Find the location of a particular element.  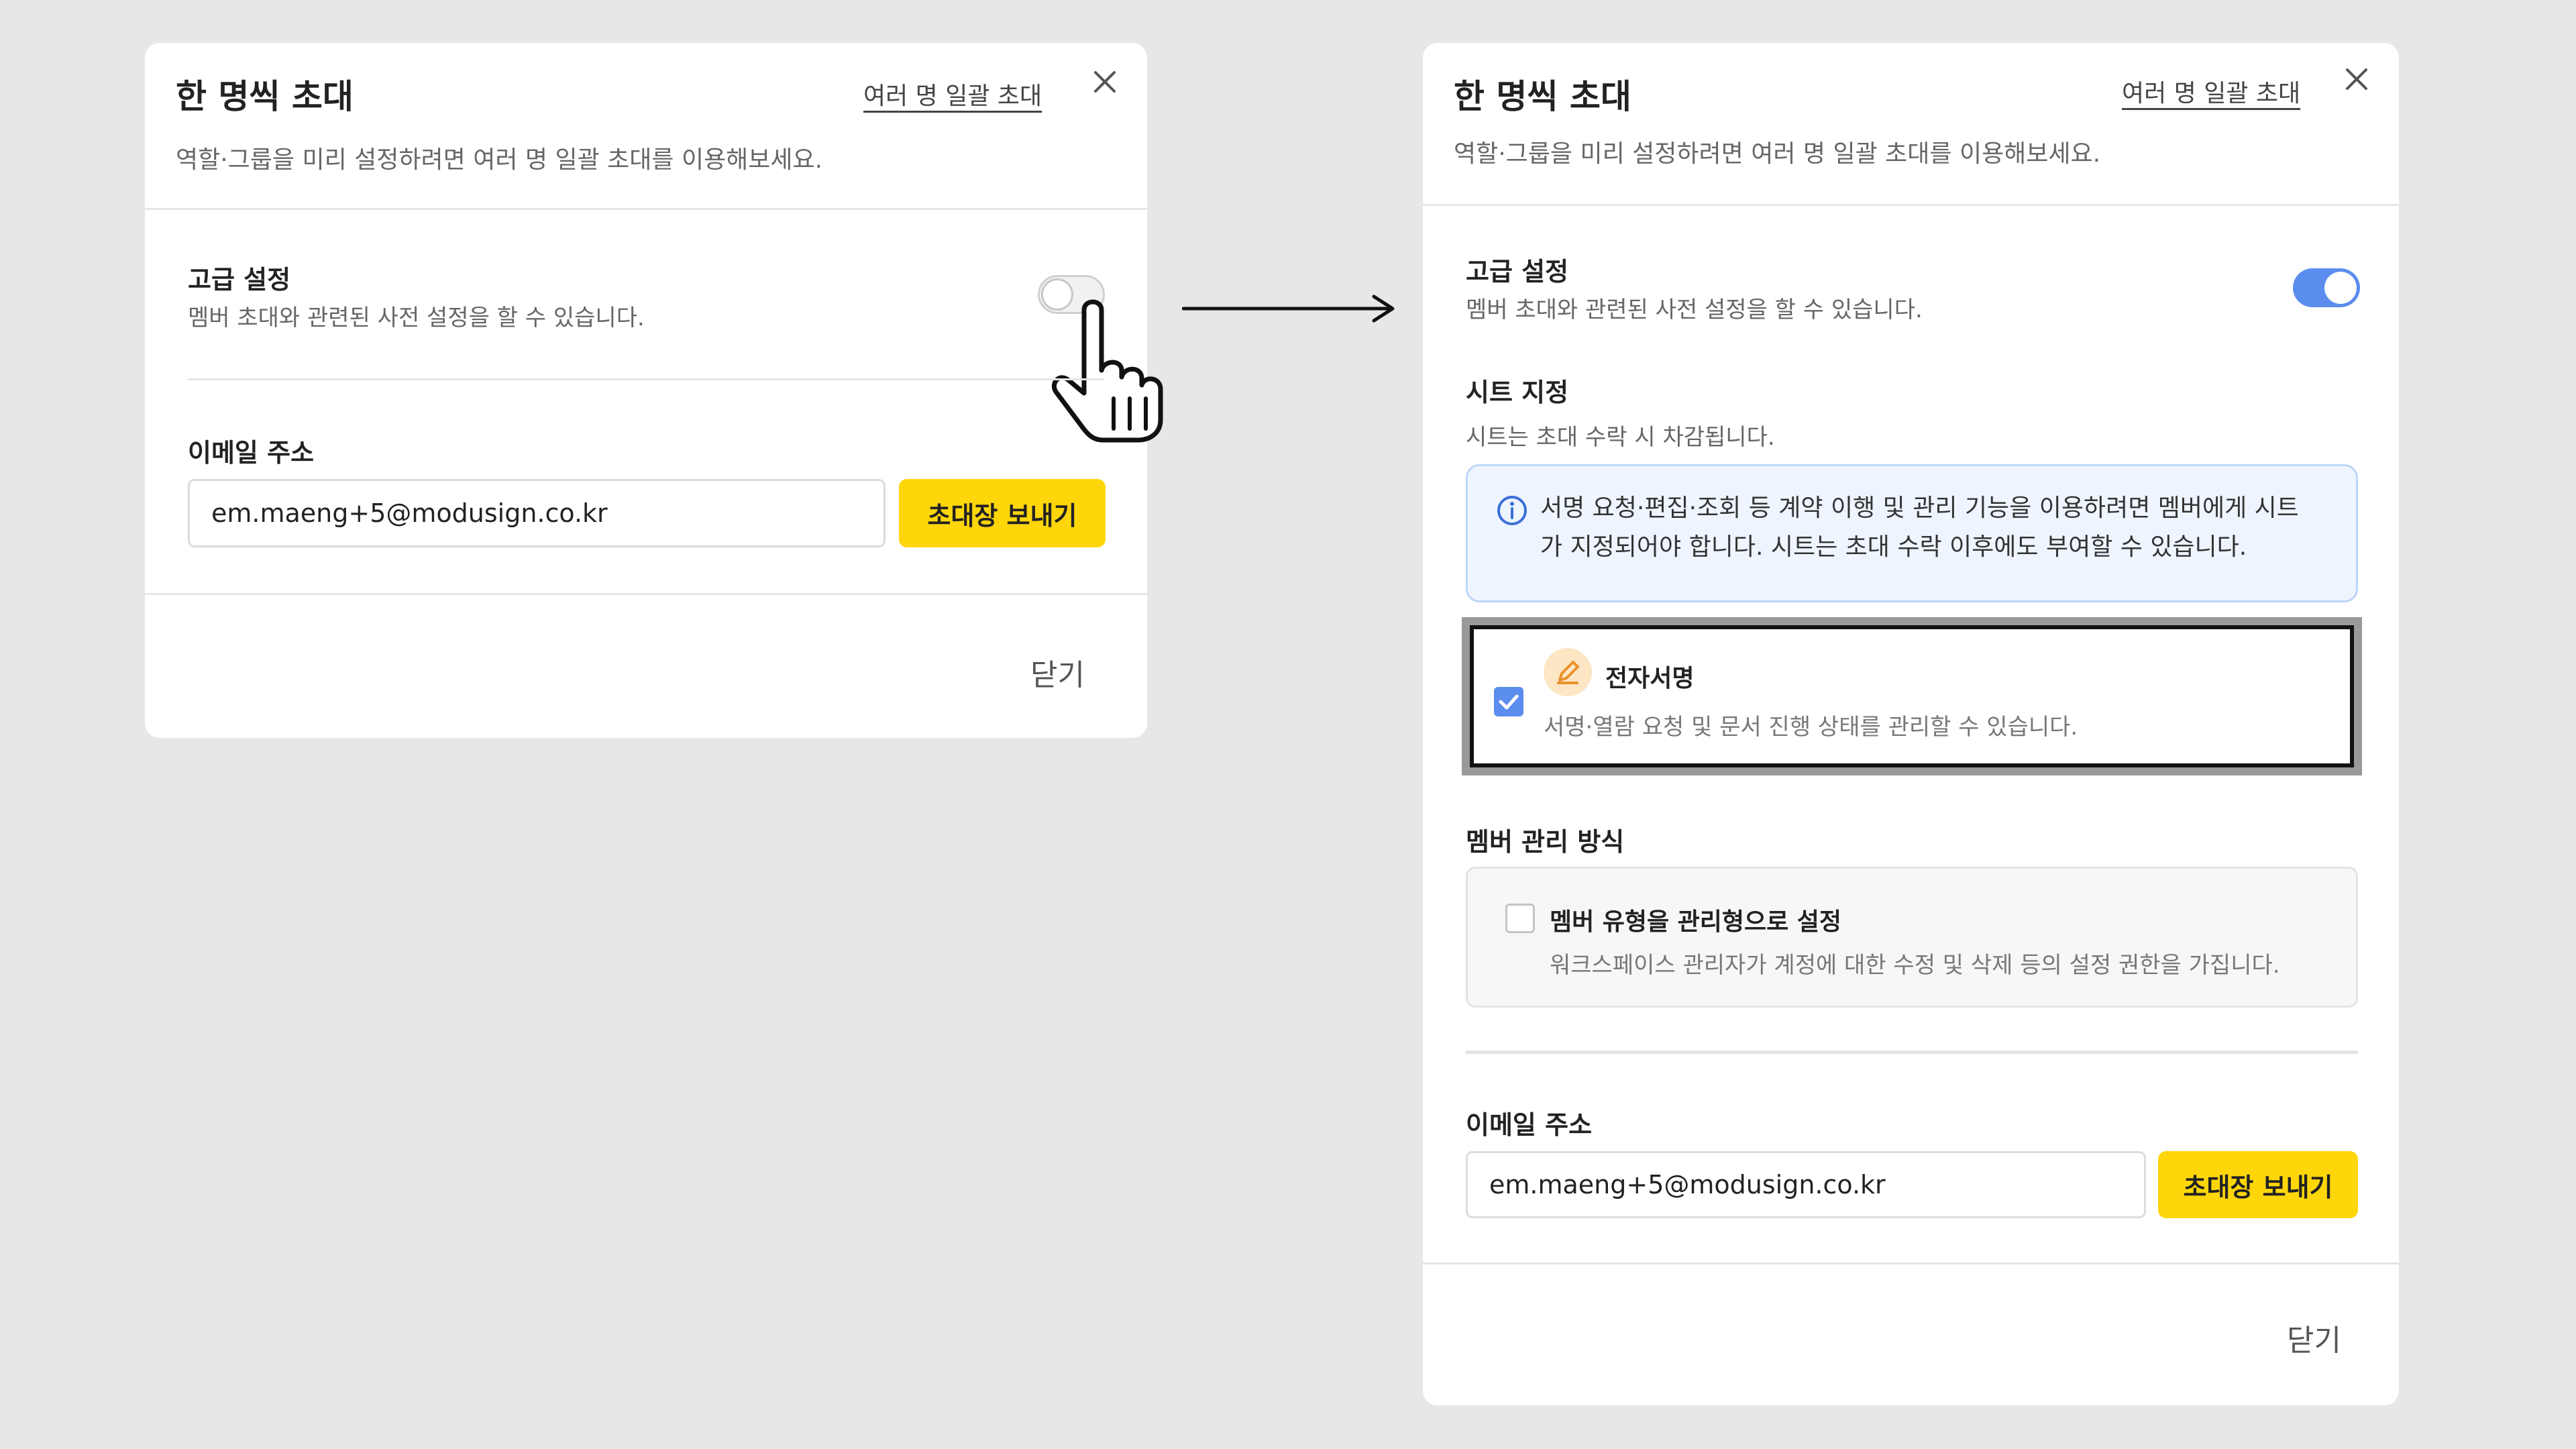

checkmark-icon is located at coordinates (1509, 702).